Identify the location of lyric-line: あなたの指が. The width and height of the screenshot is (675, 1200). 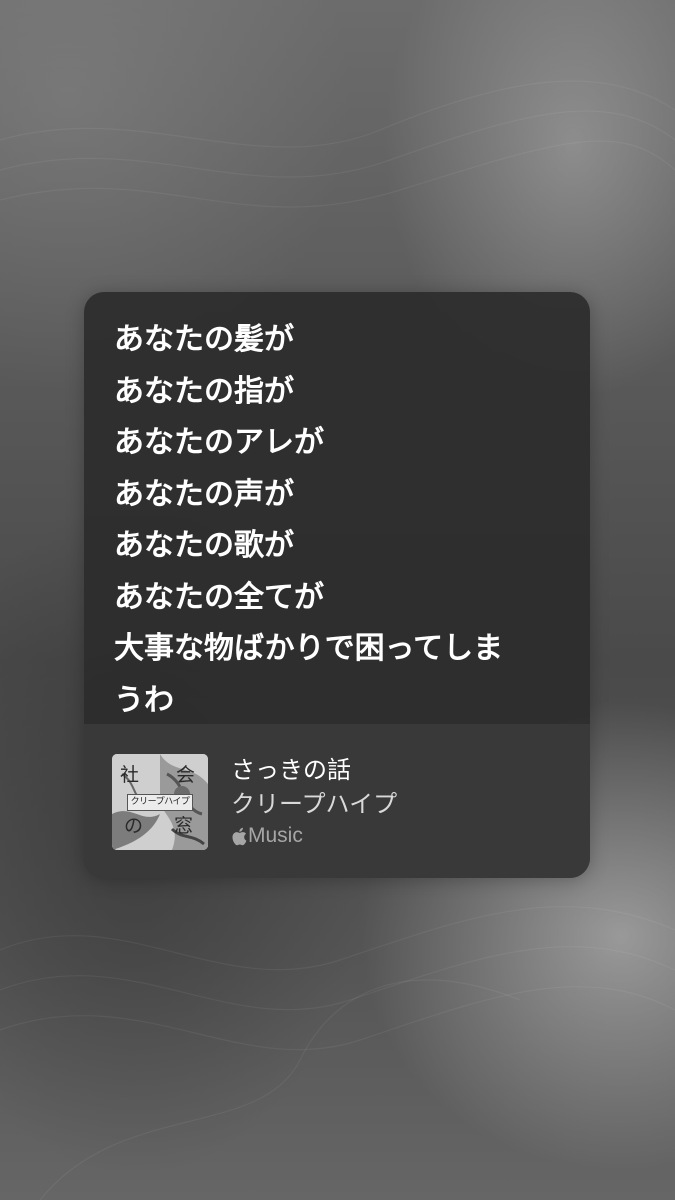
(204, 391).